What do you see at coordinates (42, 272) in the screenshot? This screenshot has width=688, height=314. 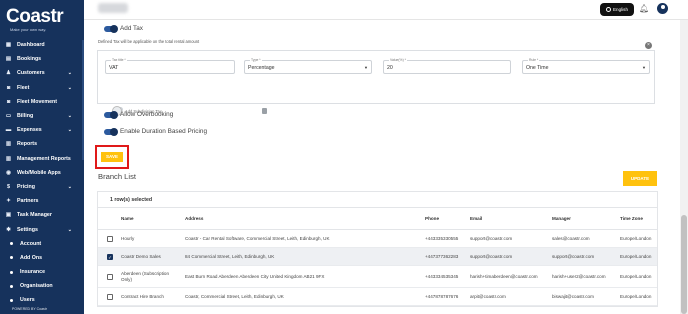 I see `sidebar-subitem-insurance: Insurance` at bounding box center [42, 272].